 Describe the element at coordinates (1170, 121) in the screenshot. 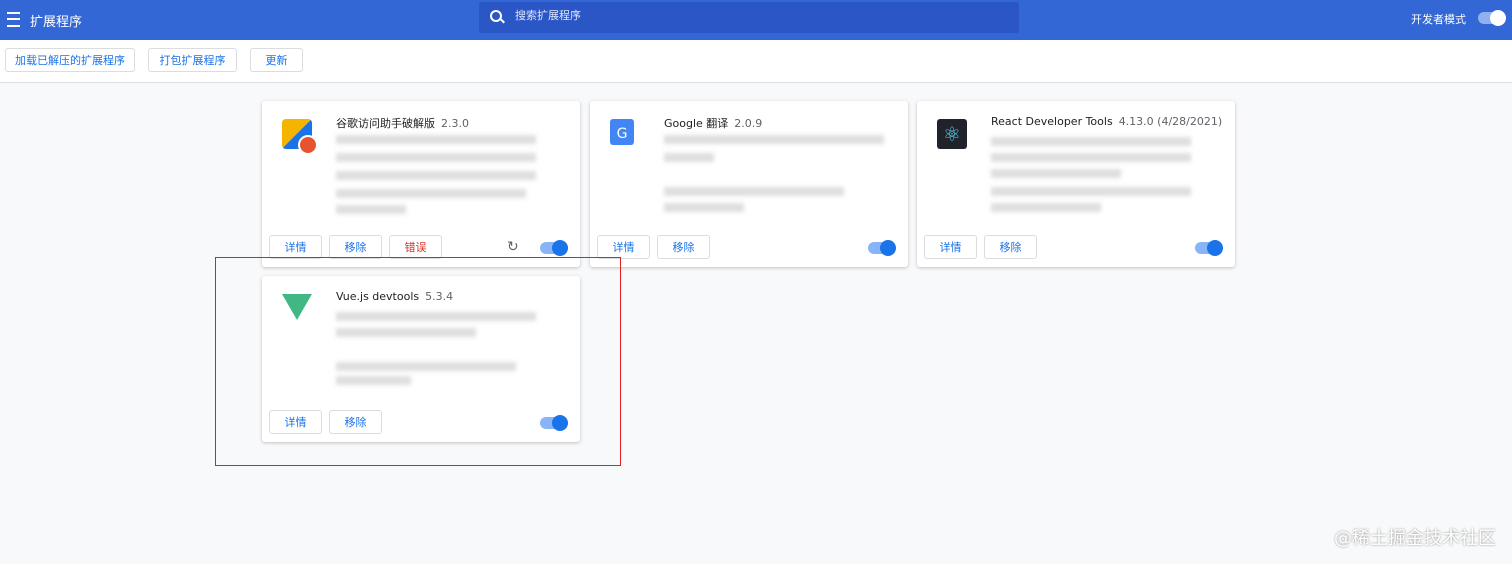

I see `extension-version: 4.13.0 (4/28/2021)` at that location.